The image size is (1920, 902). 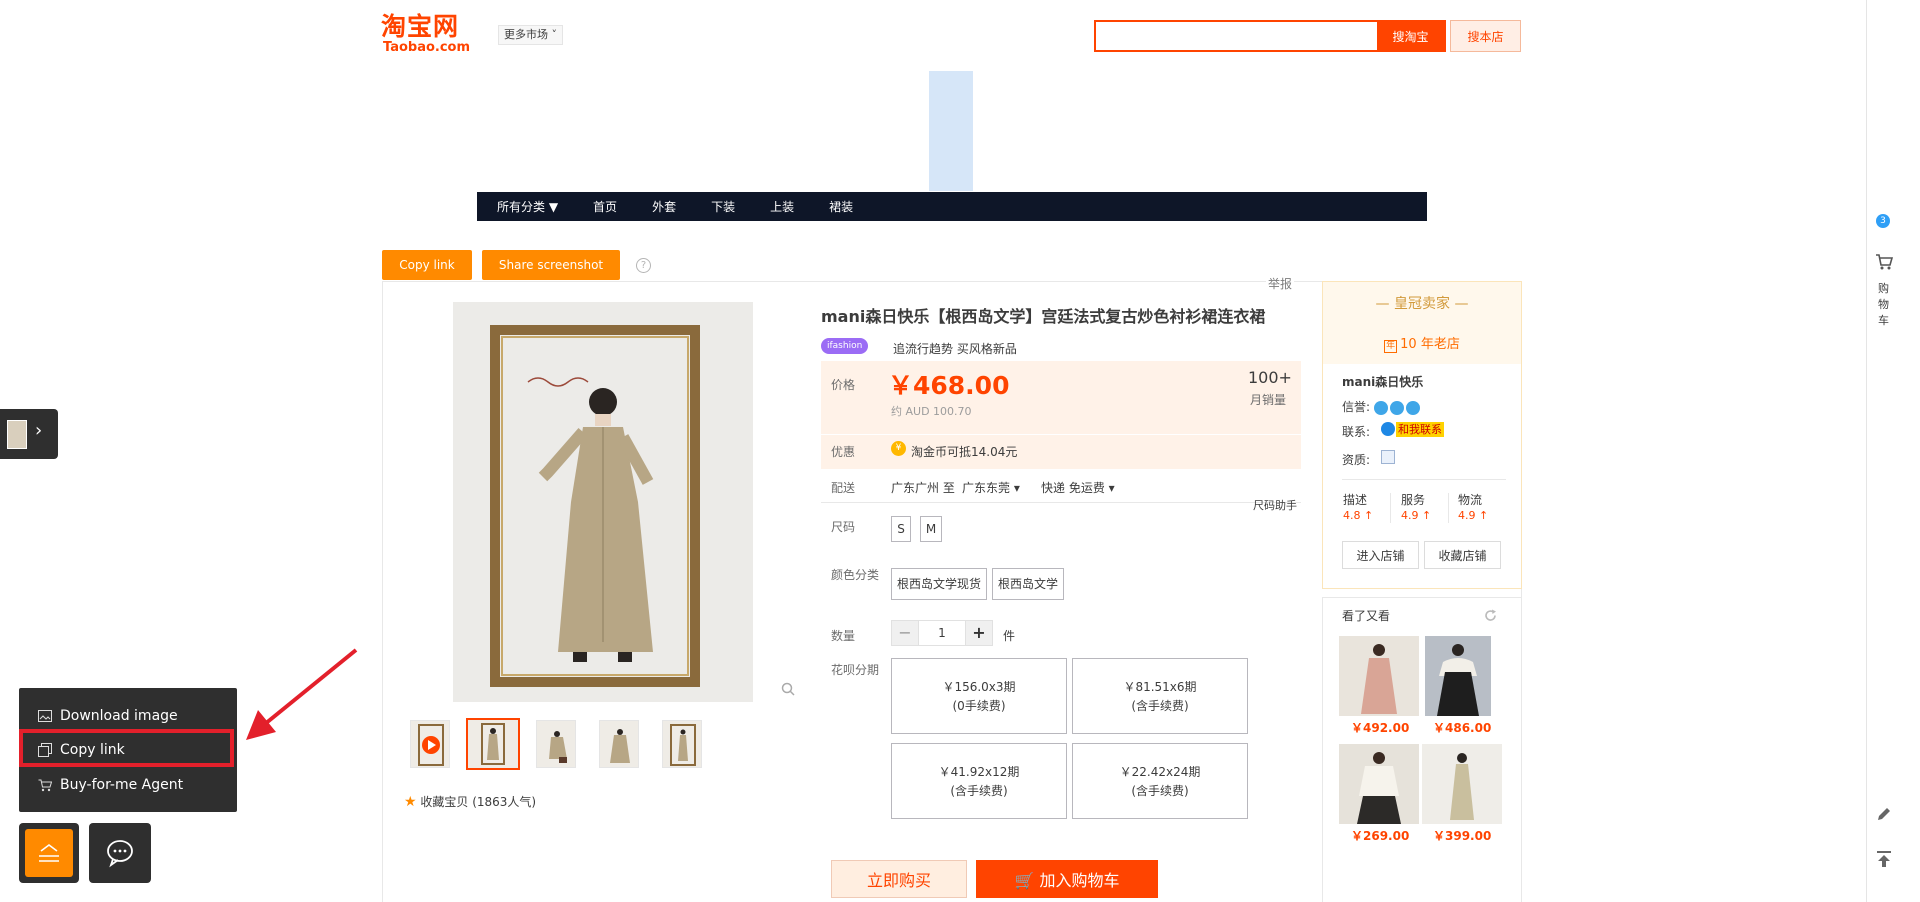 What do you see at coordinates (1160, 696) in the screenshot?
I see `installment-option-6: ￥81.51x6期 (含手续费)` at bounding box center [1160, 696].